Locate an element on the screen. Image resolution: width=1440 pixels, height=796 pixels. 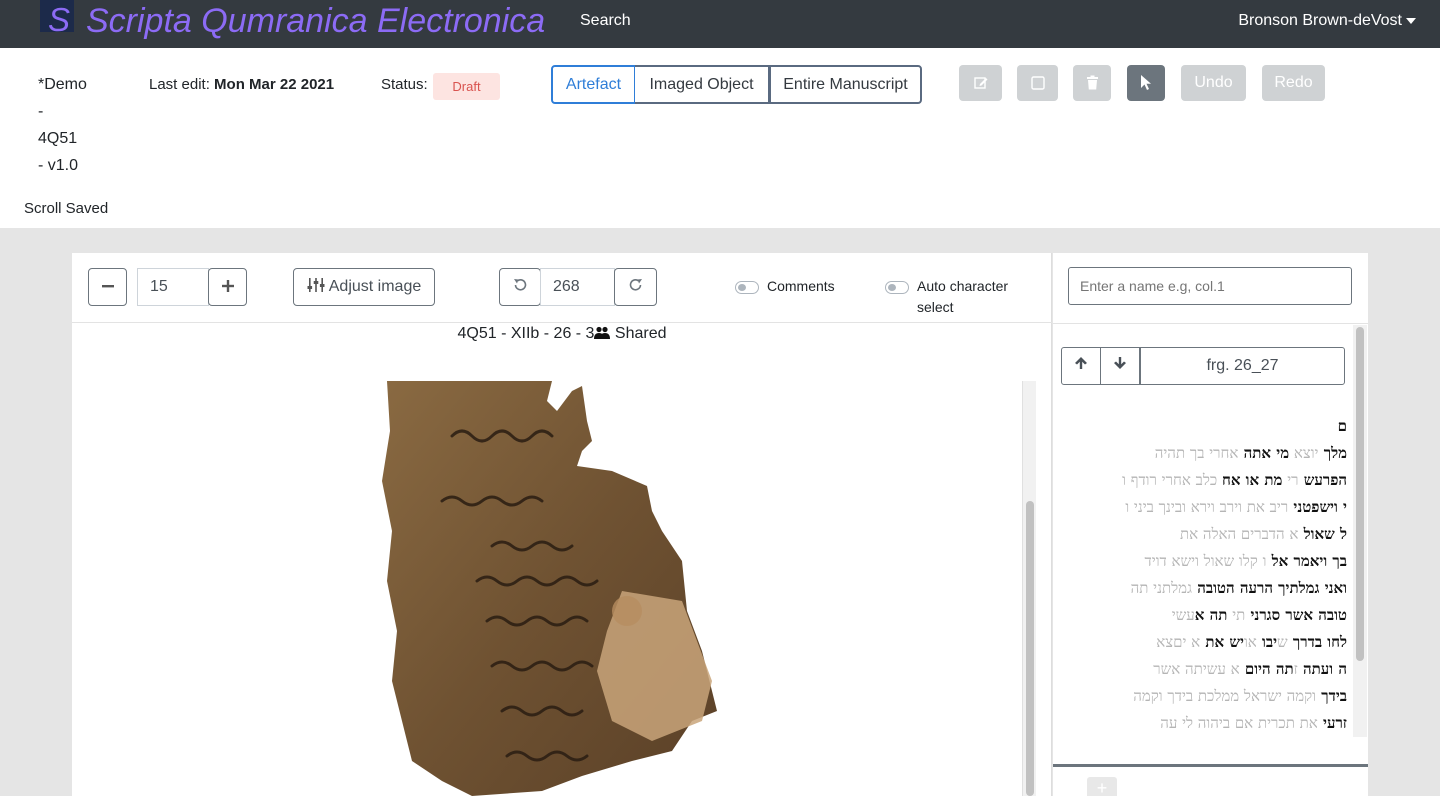
scroll-fragment-image is located at coordinates (552, 588).